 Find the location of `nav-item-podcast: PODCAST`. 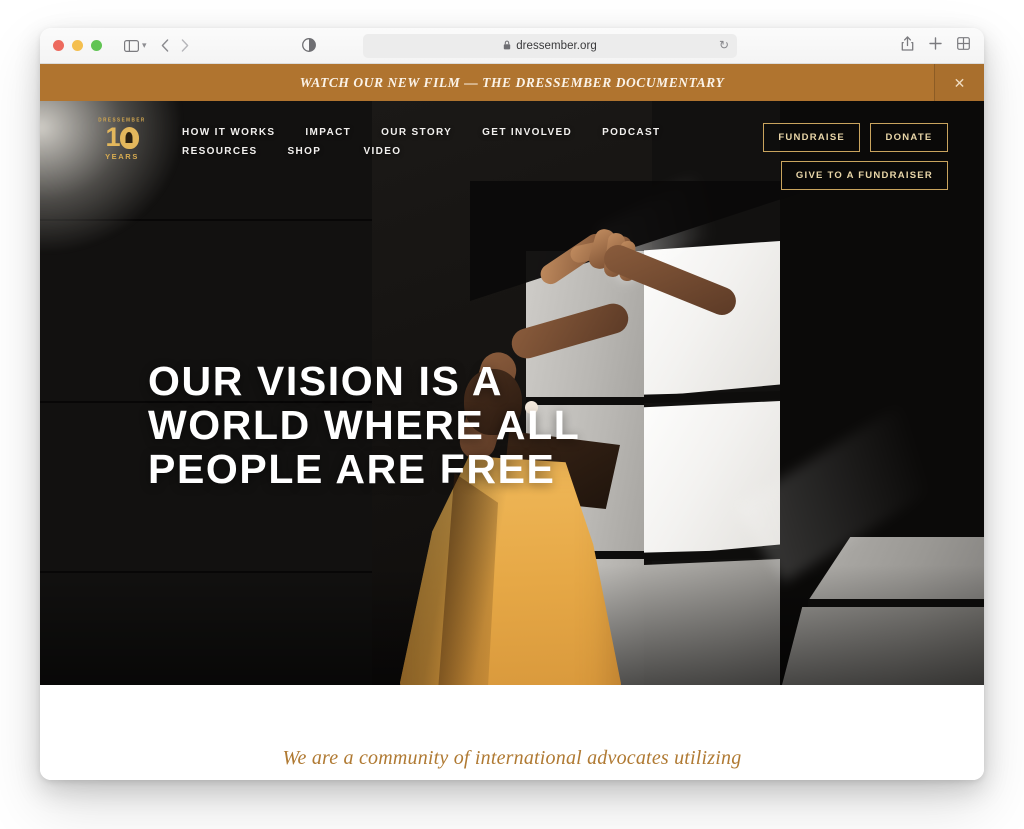

nav-item-podcast: PODCAST is located at coordinates (631, 132).